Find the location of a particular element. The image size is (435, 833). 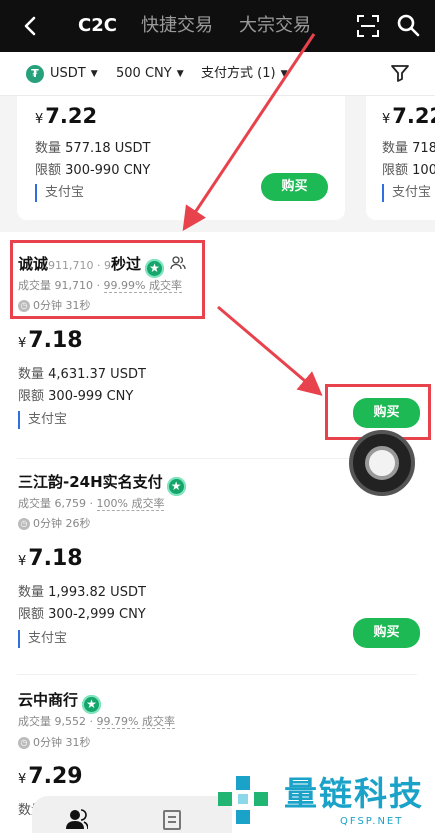

offer-quantity: 数量 1,993.82 USDT is located at coordinates (82, 592).